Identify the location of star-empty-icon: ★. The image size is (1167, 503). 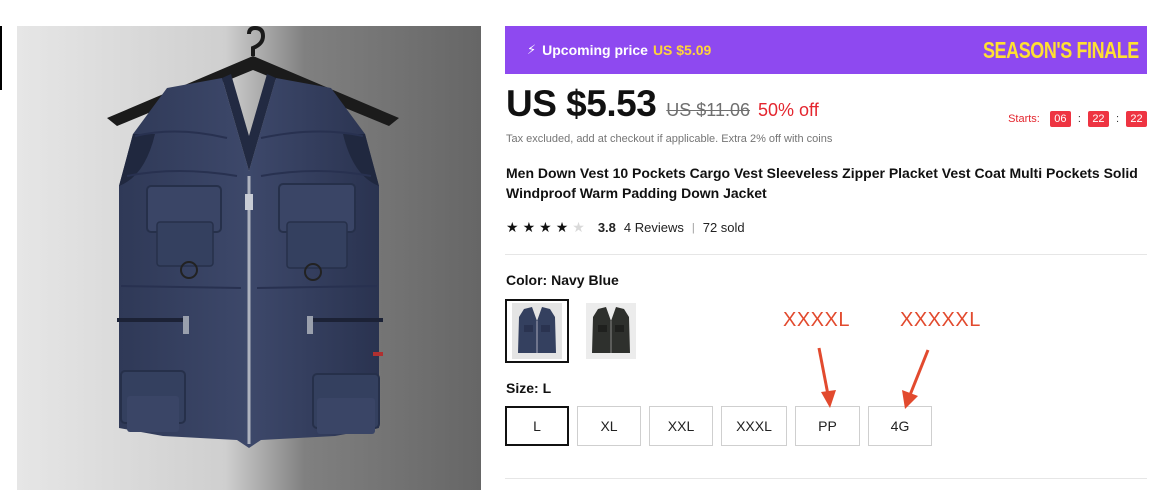
(578, 227).